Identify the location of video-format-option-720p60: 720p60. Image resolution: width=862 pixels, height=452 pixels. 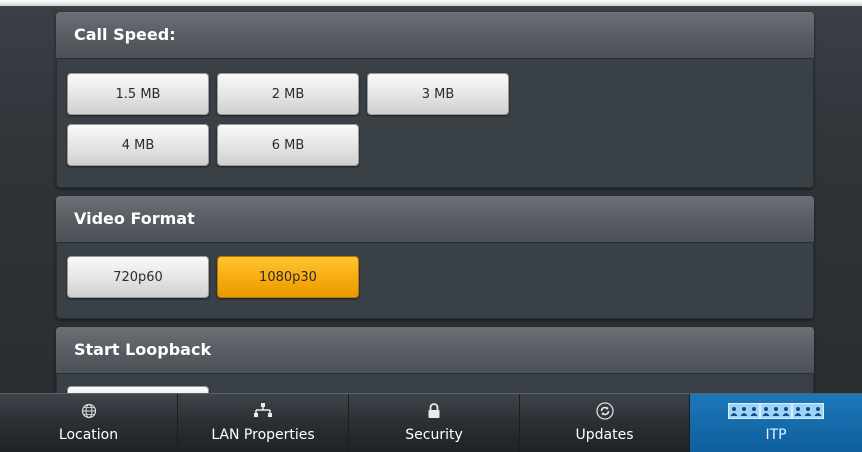
(138, 277).